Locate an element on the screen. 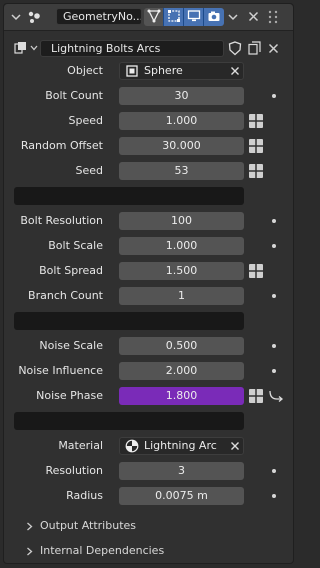 Image resolution: width=320 pixels, height=568 pixels. viewport-toggle is located at coordinates (194, 17).